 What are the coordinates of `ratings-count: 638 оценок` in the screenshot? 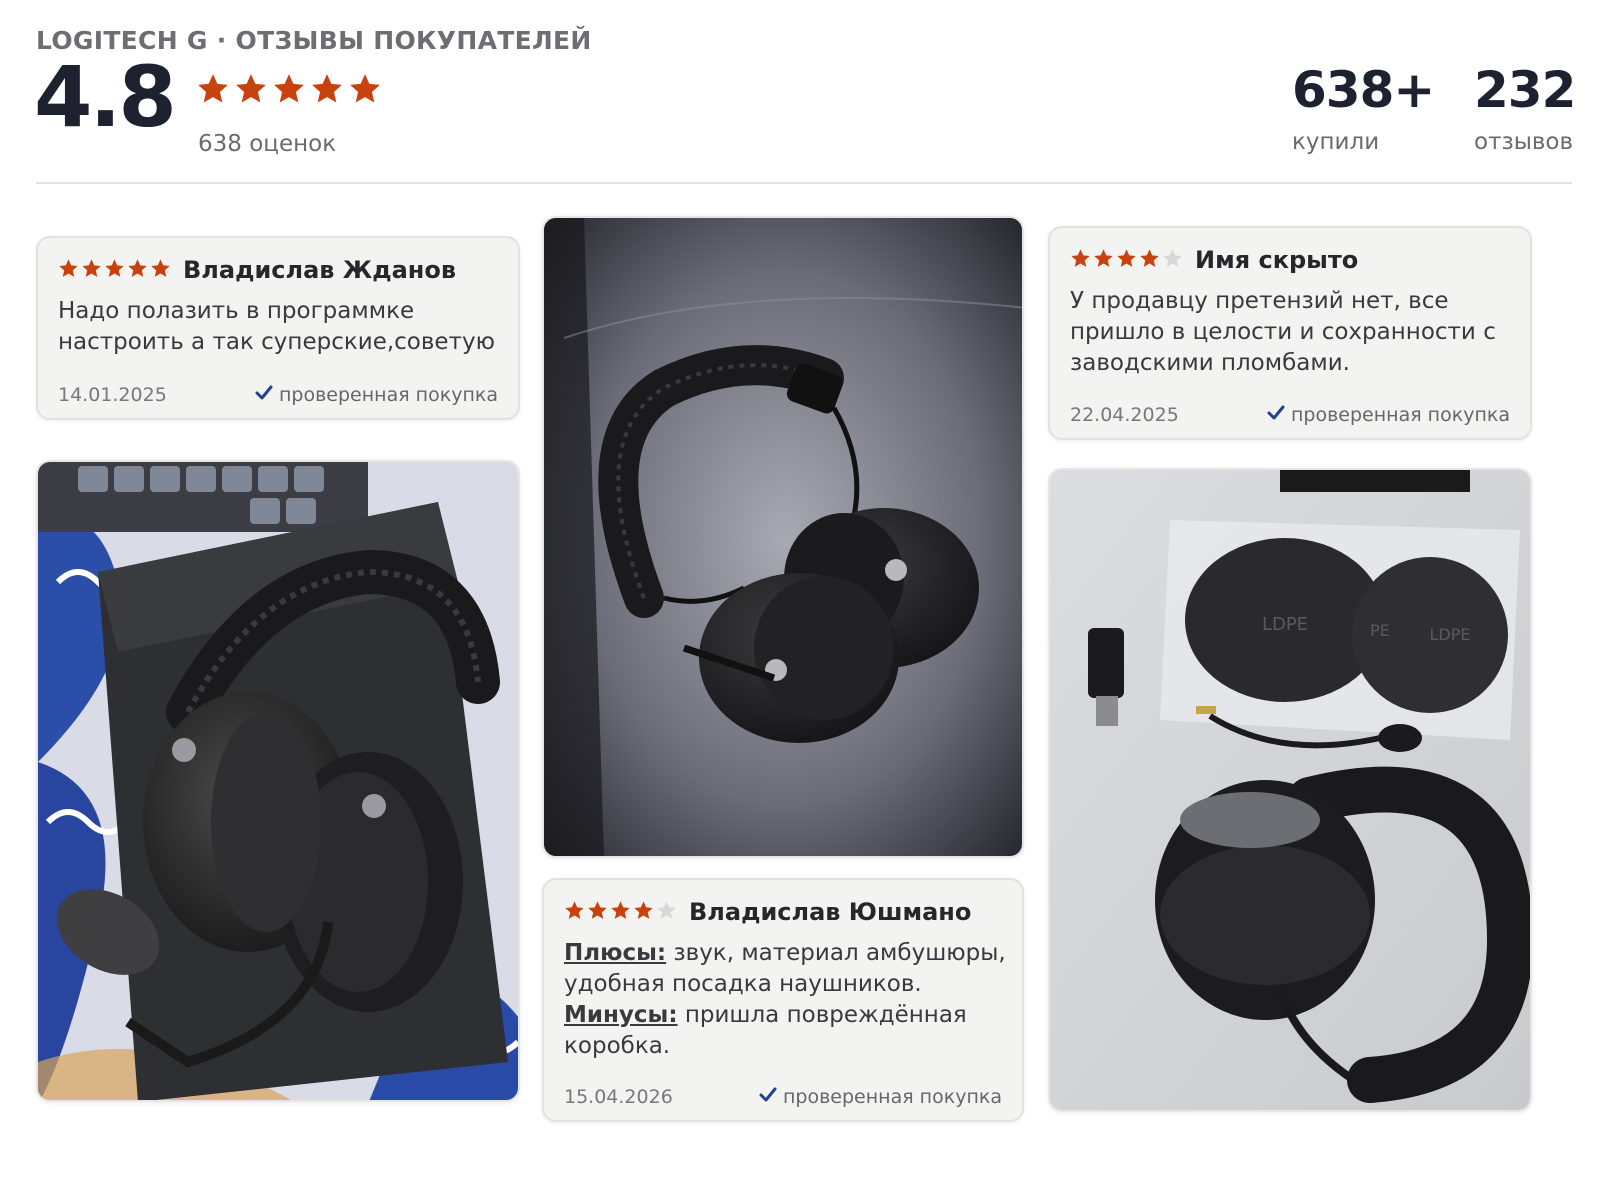 It's located at (267, 144).